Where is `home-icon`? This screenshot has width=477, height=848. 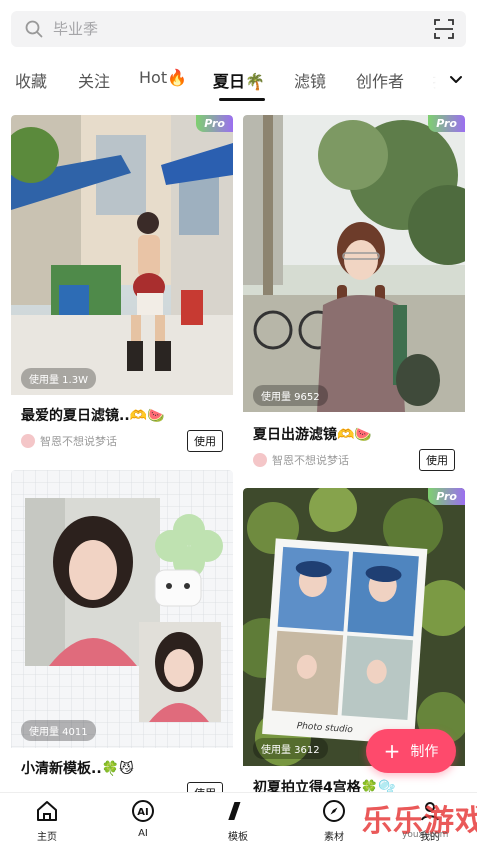
home-icon is located at coordinates (47, 811).